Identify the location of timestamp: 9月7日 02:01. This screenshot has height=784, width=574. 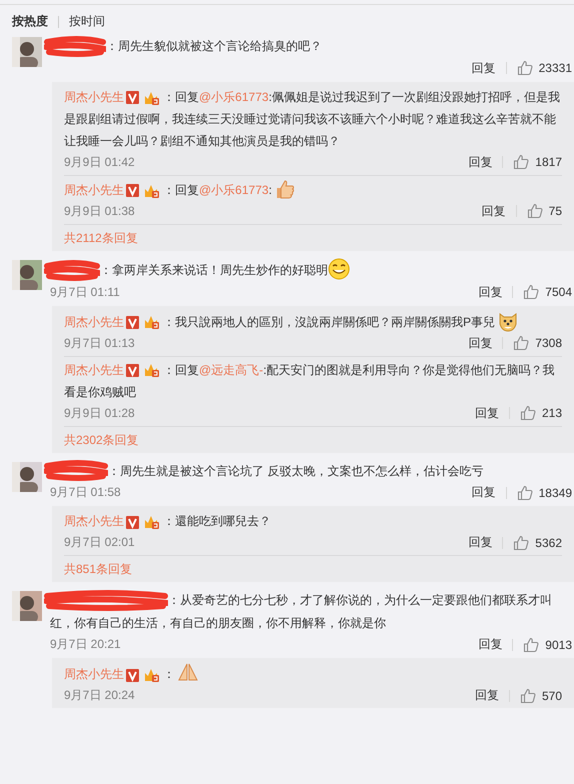
(99, 543).